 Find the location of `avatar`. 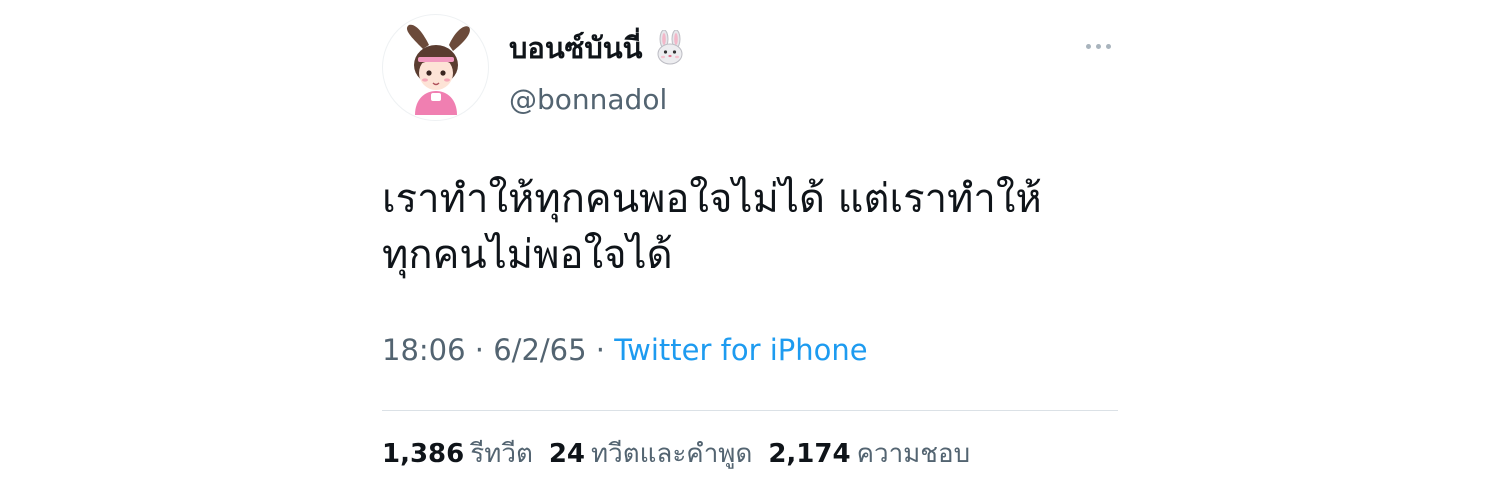

avatar is located at coordinates (435, 67).